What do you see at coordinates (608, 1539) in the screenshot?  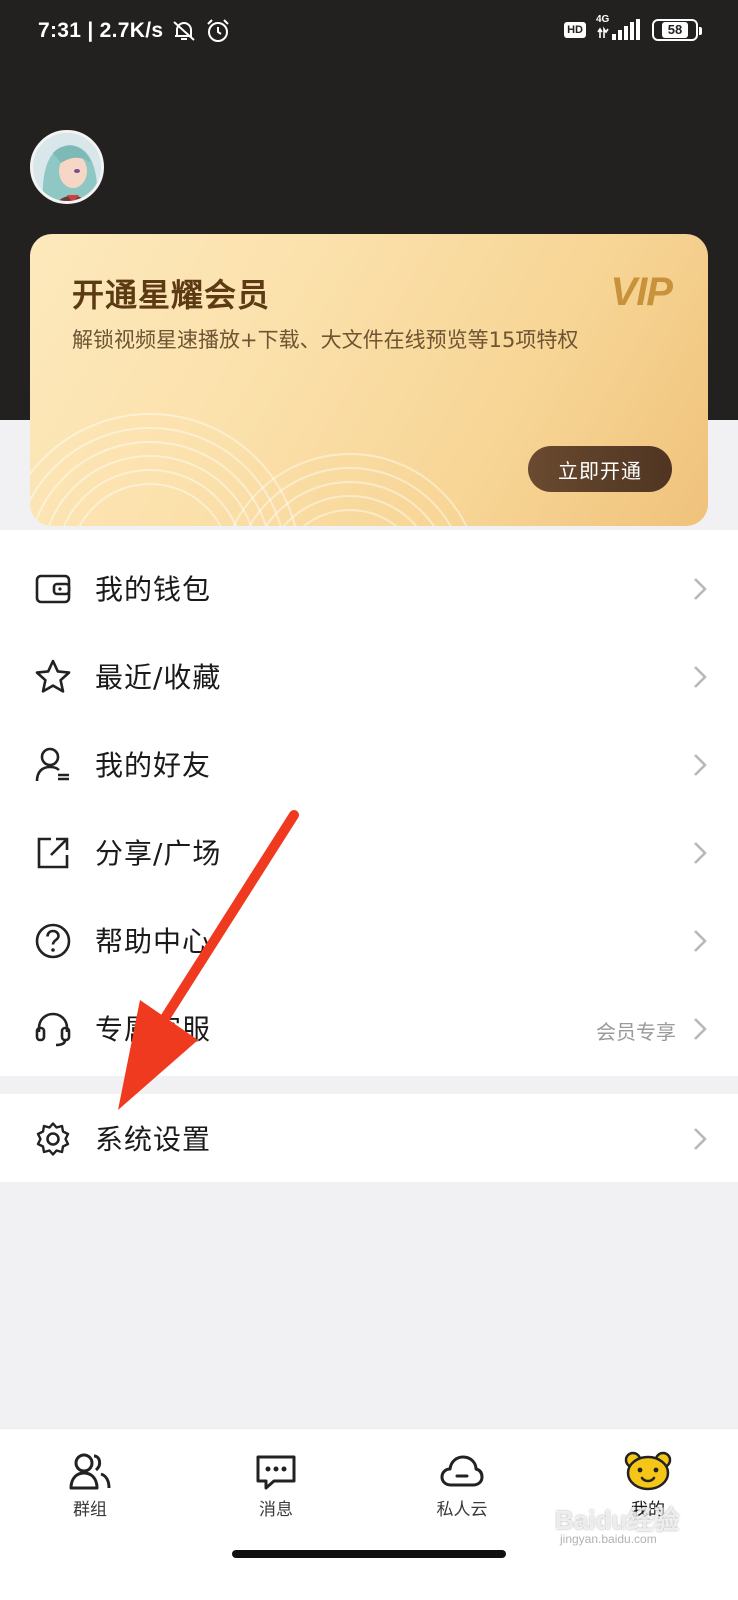 I see `watermark-url: jingyan.baidu.com` at bounding box center [608, 1539].